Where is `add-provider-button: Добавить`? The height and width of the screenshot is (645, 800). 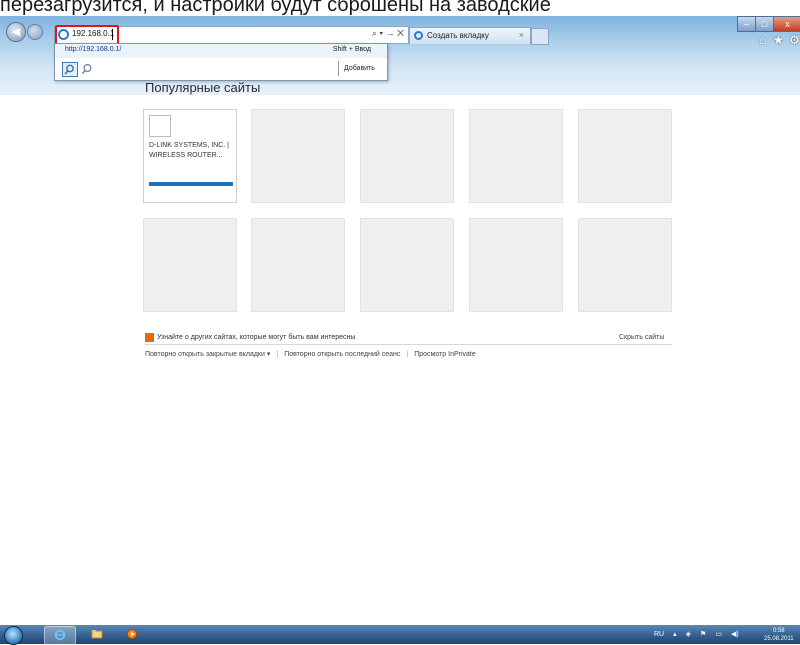
add-provider-button: Добавить is located at coordinates (359, 68).